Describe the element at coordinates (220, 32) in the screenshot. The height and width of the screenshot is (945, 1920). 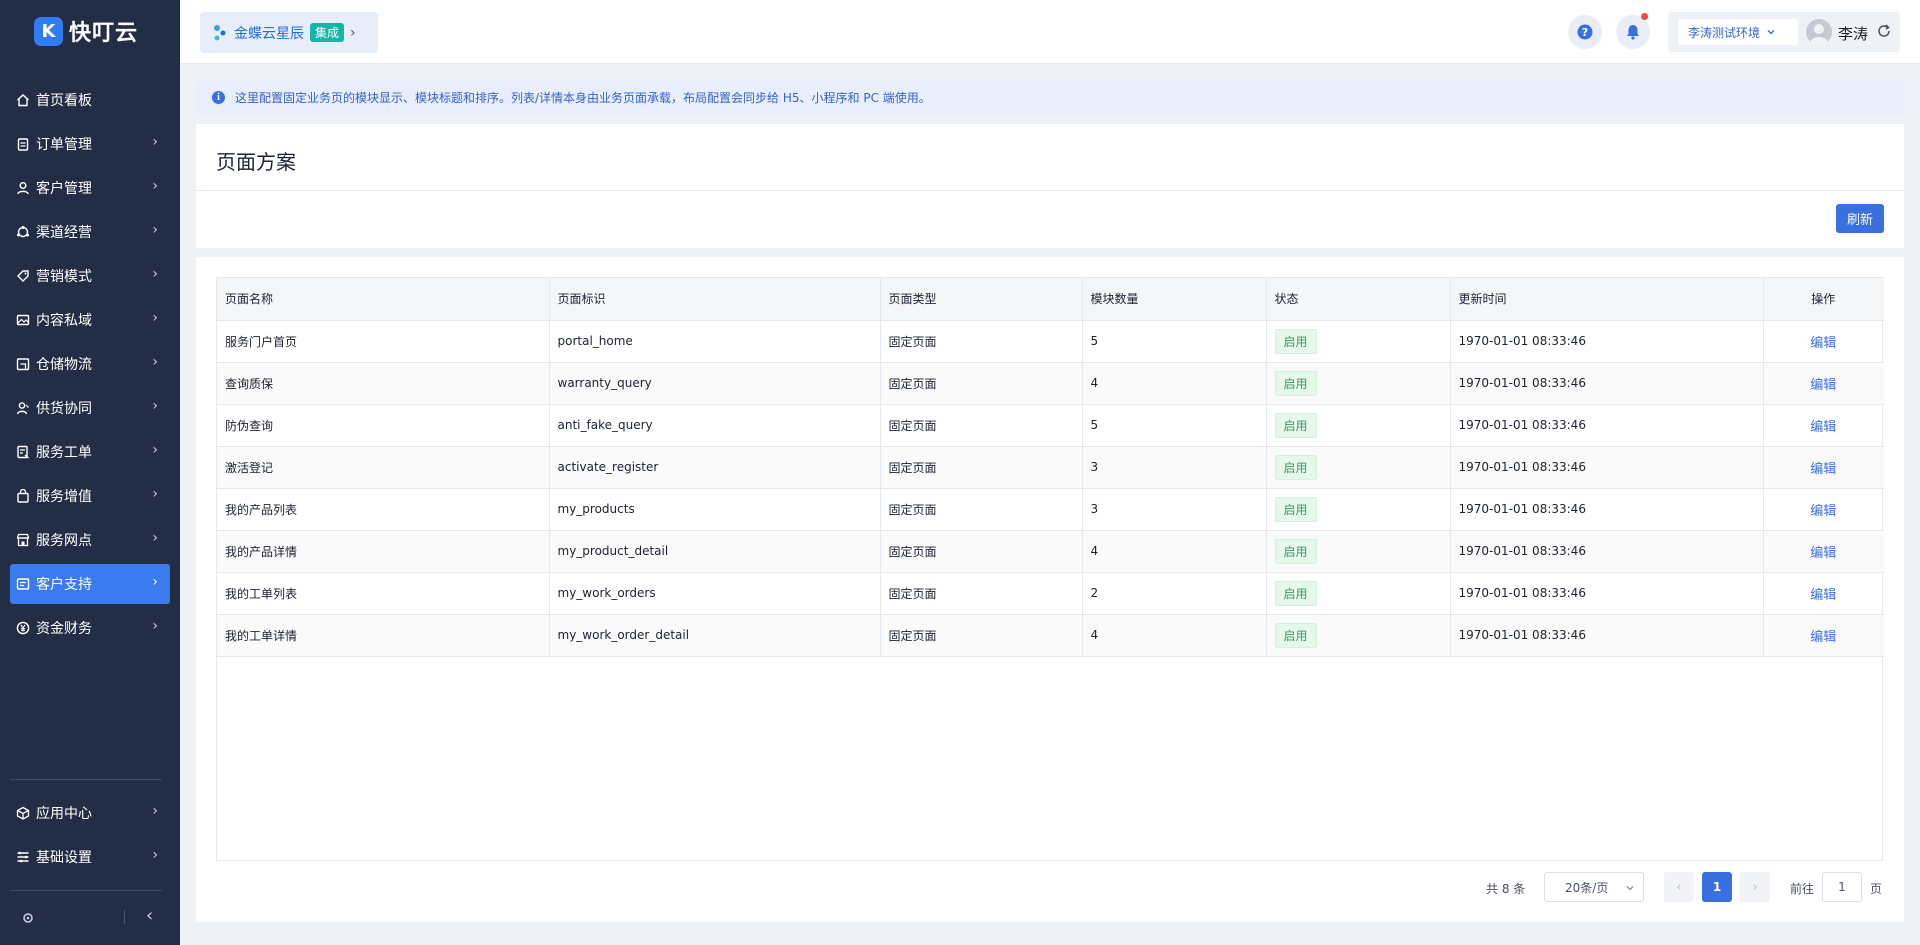
I see `integration-logo-icon` at that location.